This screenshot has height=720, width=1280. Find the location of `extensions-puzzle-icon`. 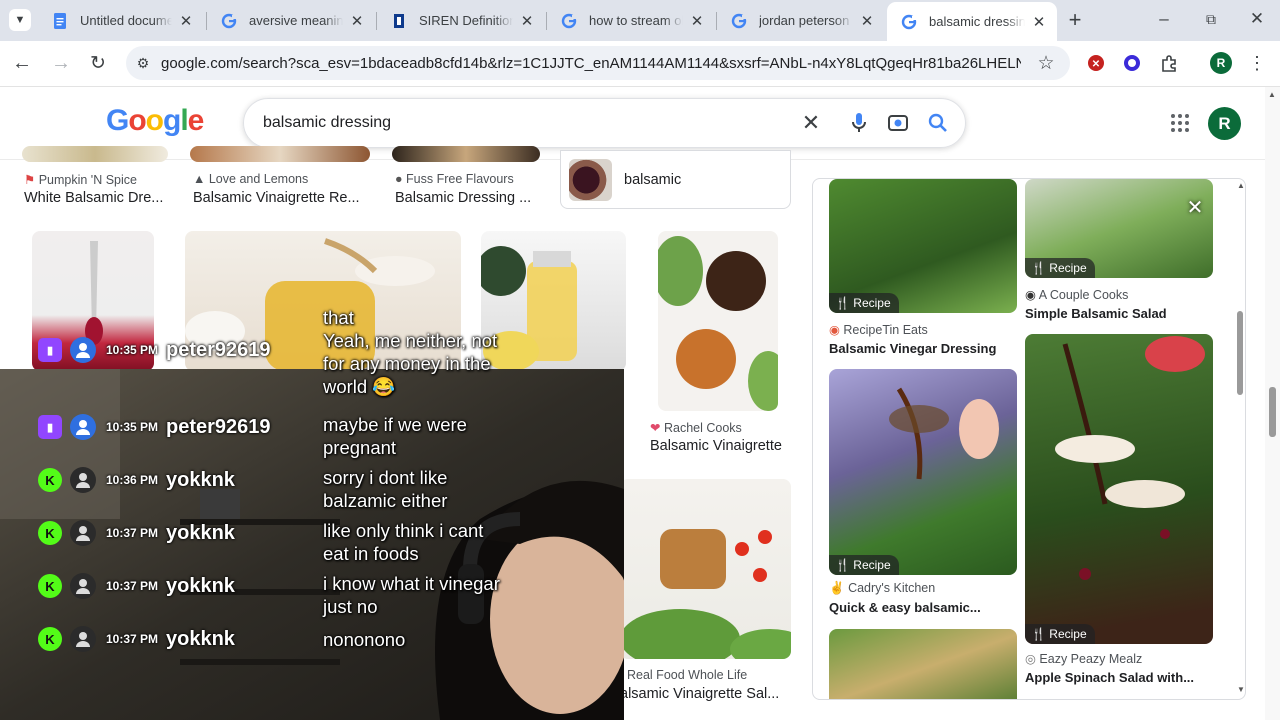

extensions-puzzle-icon is located at coordinates (1169, 63).